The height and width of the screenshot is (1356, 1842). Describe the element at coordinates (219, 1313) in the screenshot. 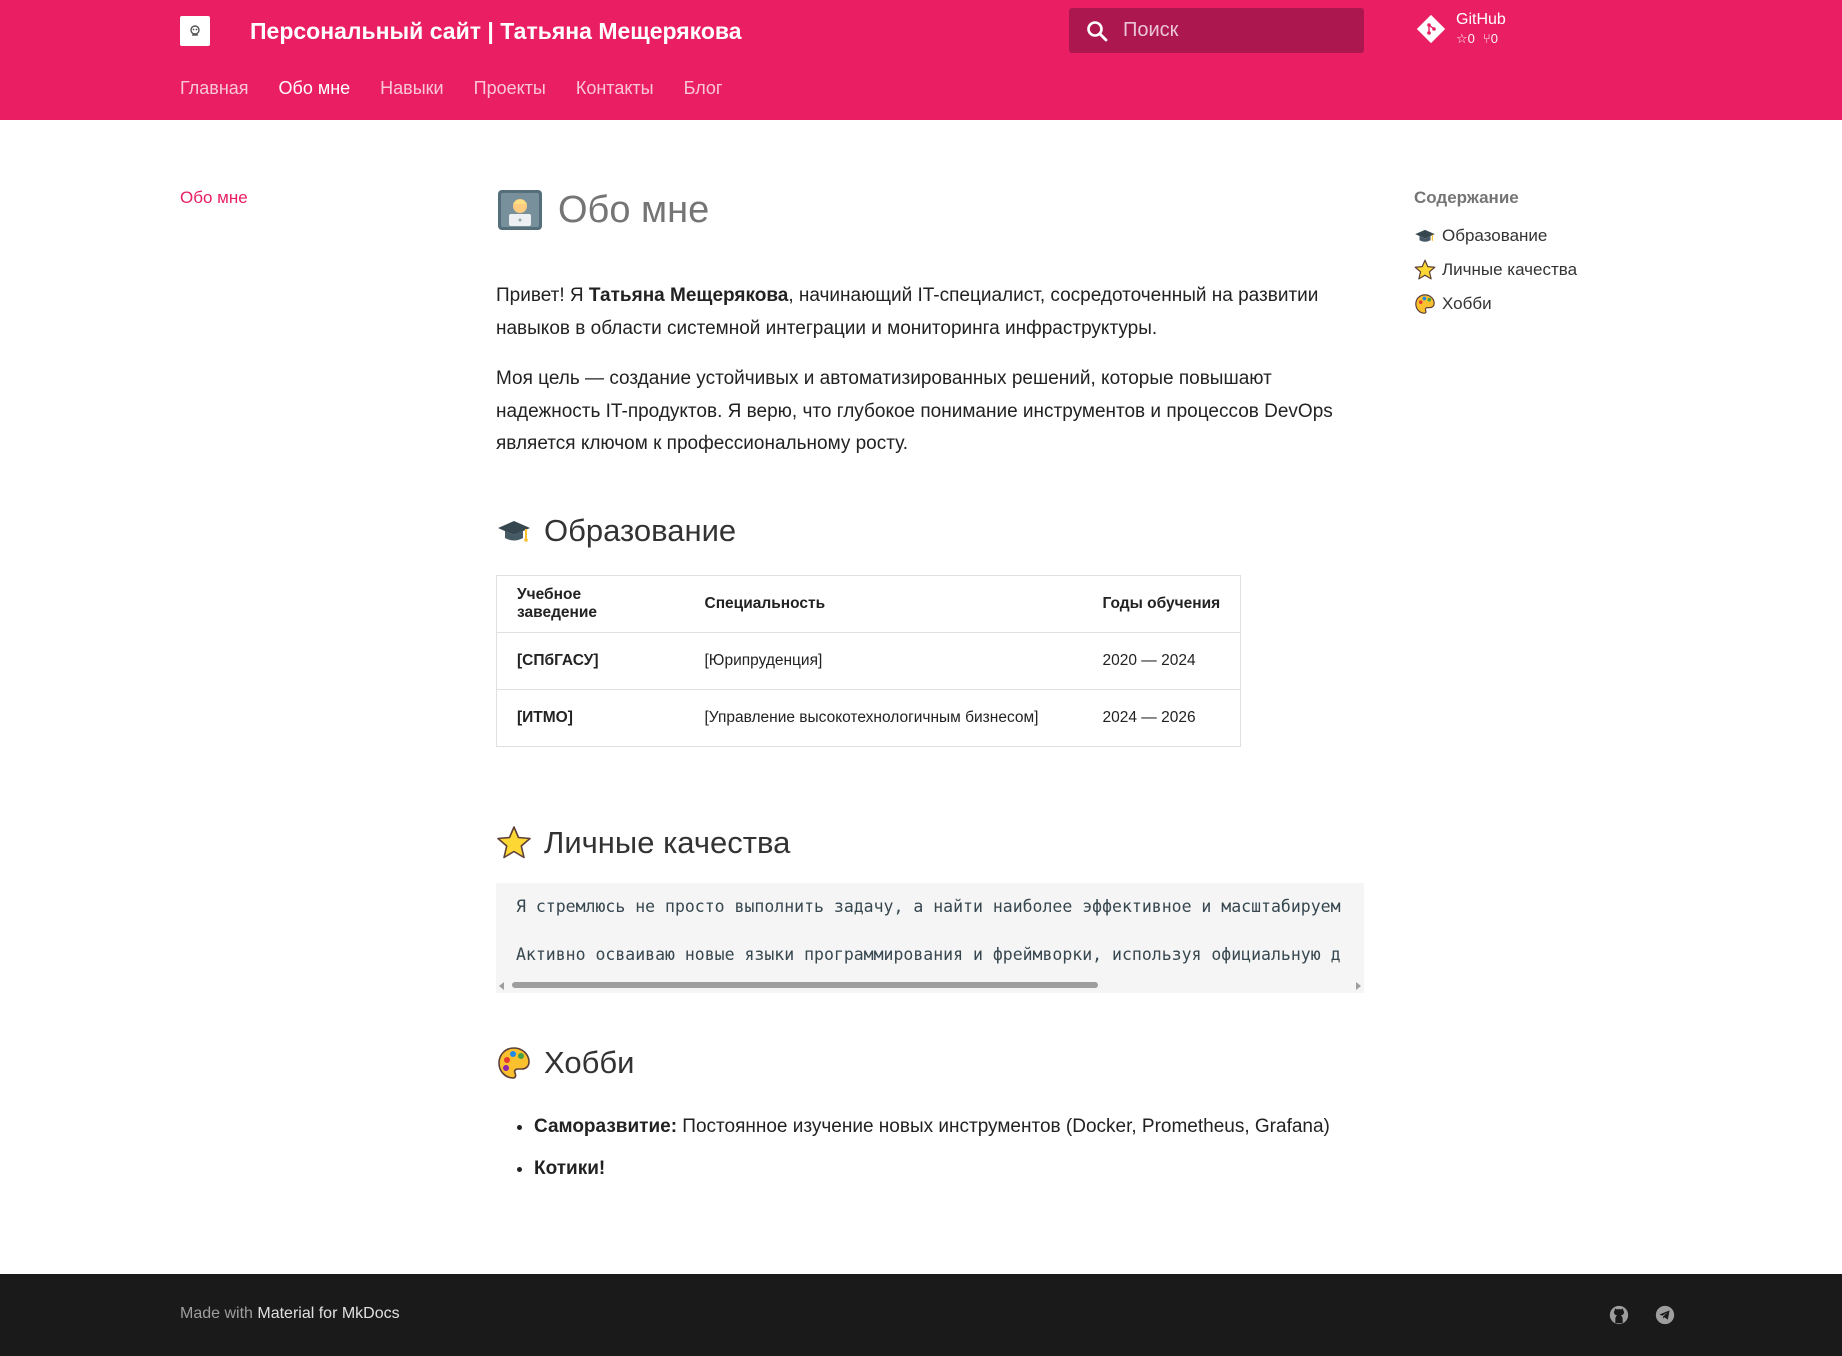

I see `made-with-text: Made with` at that location.